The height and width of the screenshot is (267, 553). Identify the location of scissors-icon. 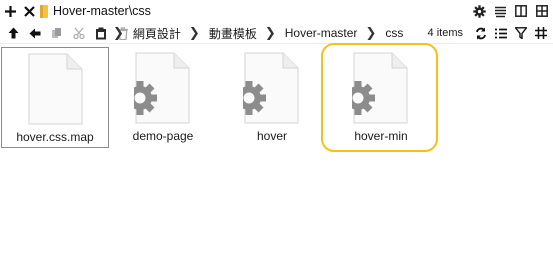
(79, 33).